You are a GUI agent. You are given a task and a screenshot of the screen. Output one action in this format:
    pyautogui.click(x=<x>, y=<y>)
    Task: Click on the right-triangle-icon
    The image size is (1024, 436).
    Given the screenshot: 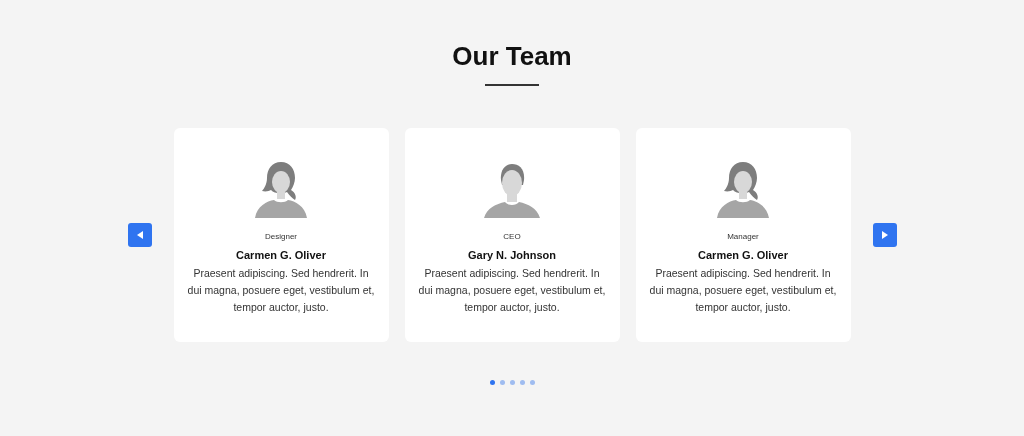 What is the action you would take?
    pyautogui.click(x=884, y=235)
    